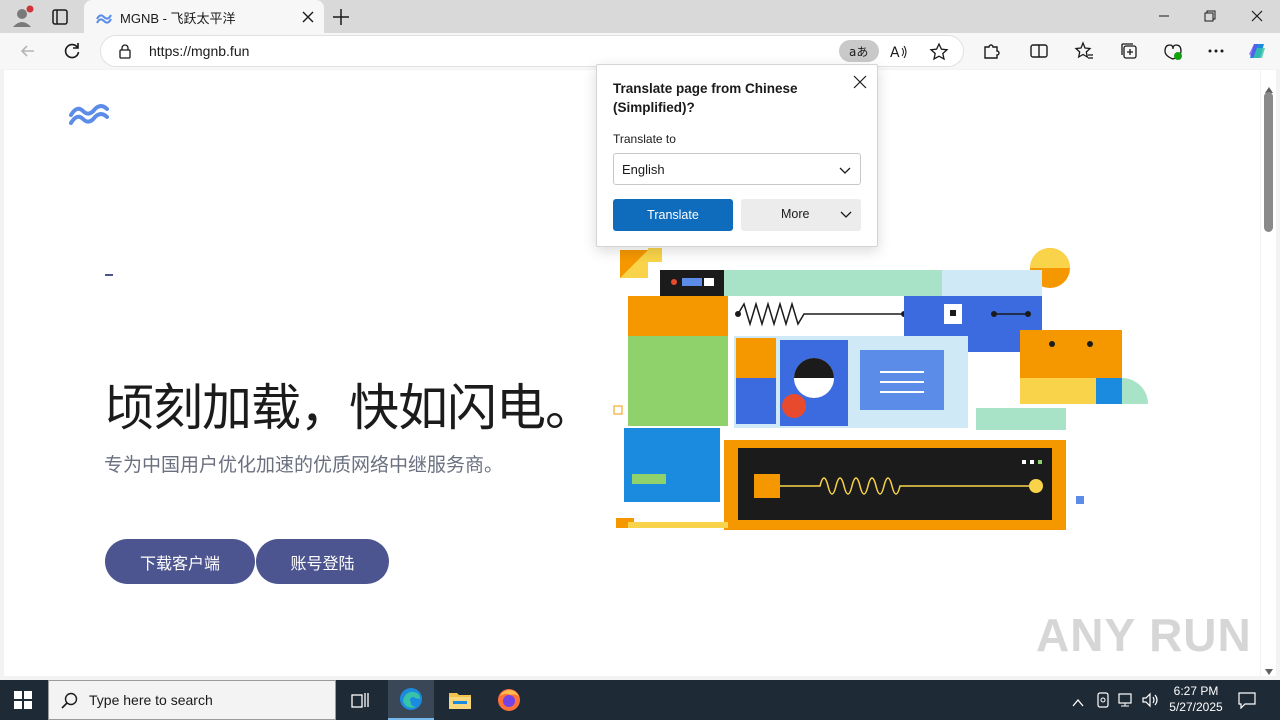 This screenshot has width=1280, height=720. Describe the element at coordinates (640, 16) in the screenshot. I see `tab-strip: MGNB - 飞跃太平洋` at that location.